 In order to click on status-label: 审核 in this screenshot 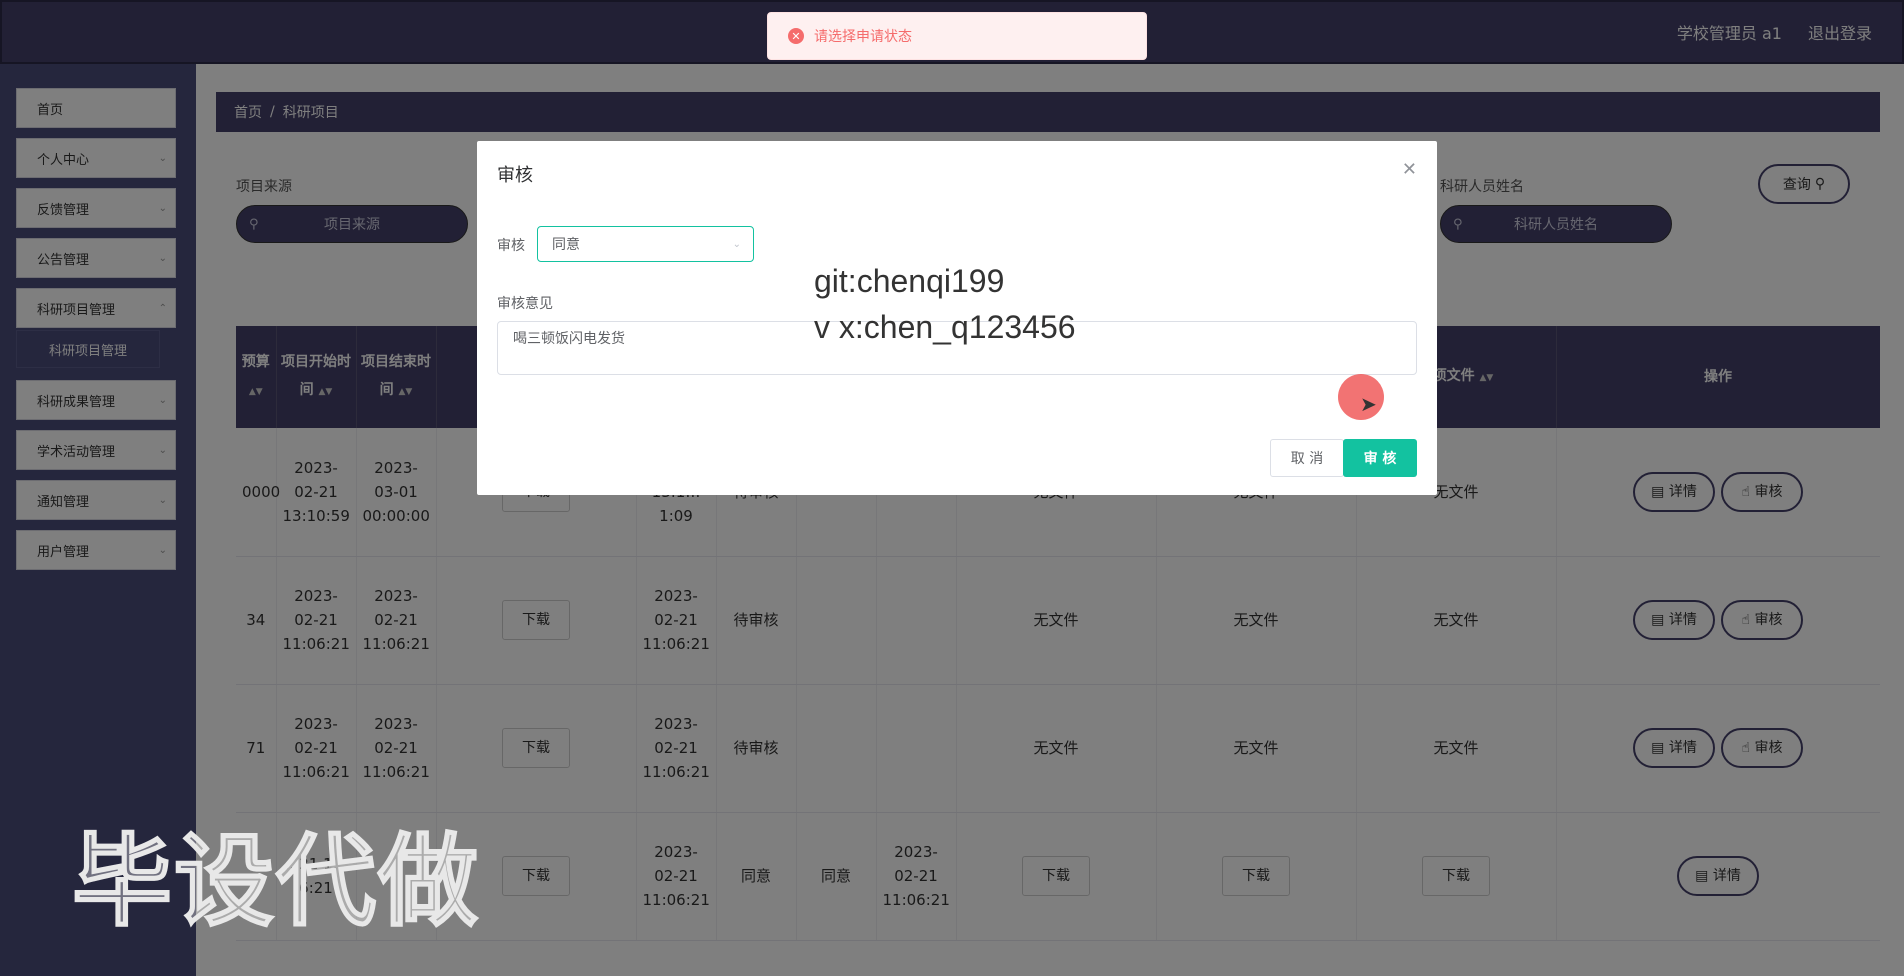, I will do `click(511, 246)`.